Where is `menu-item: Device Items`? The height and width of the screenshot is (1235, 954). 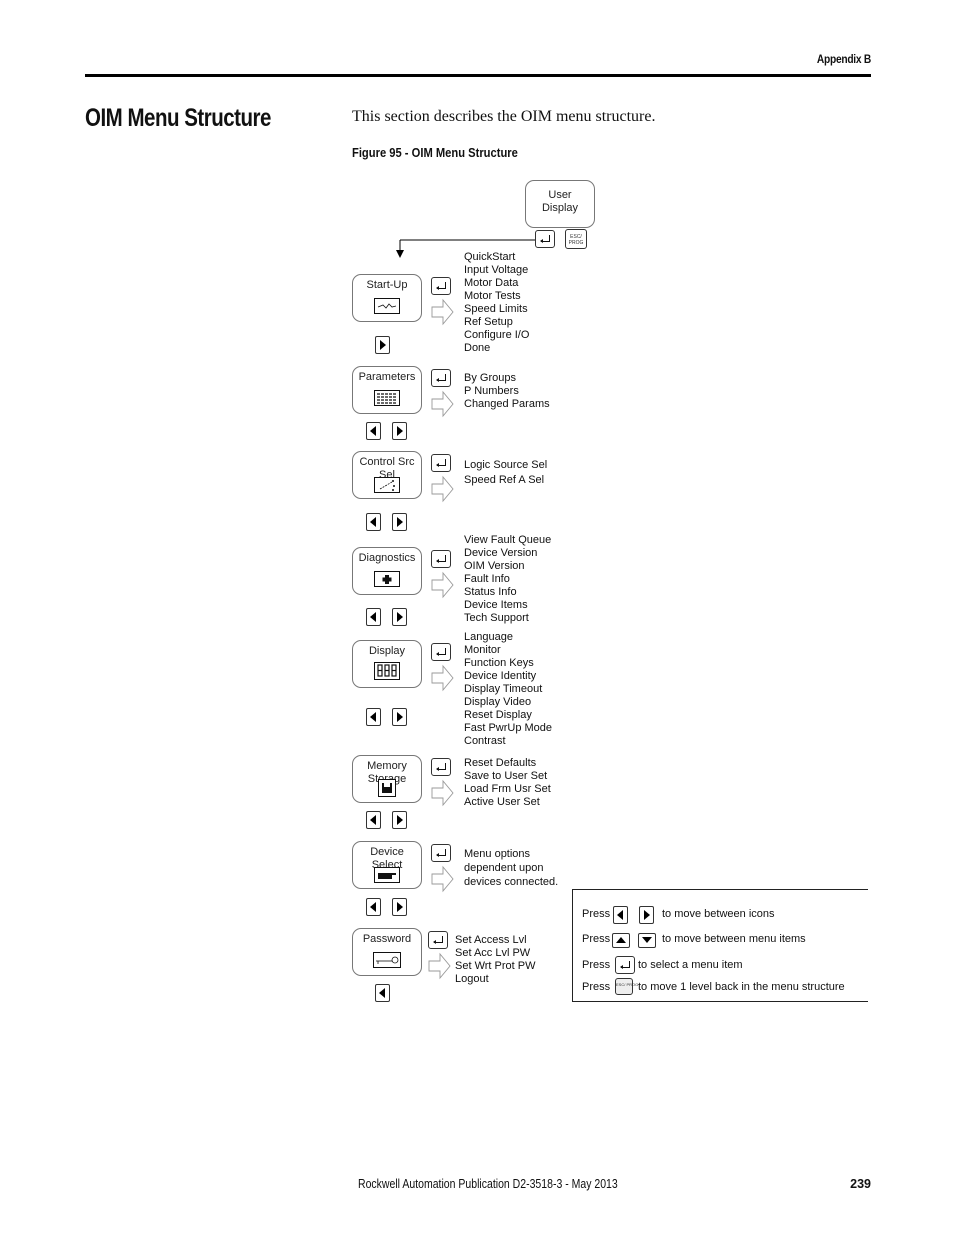
menu-item: Device Items is located at coordinates (496, 605).